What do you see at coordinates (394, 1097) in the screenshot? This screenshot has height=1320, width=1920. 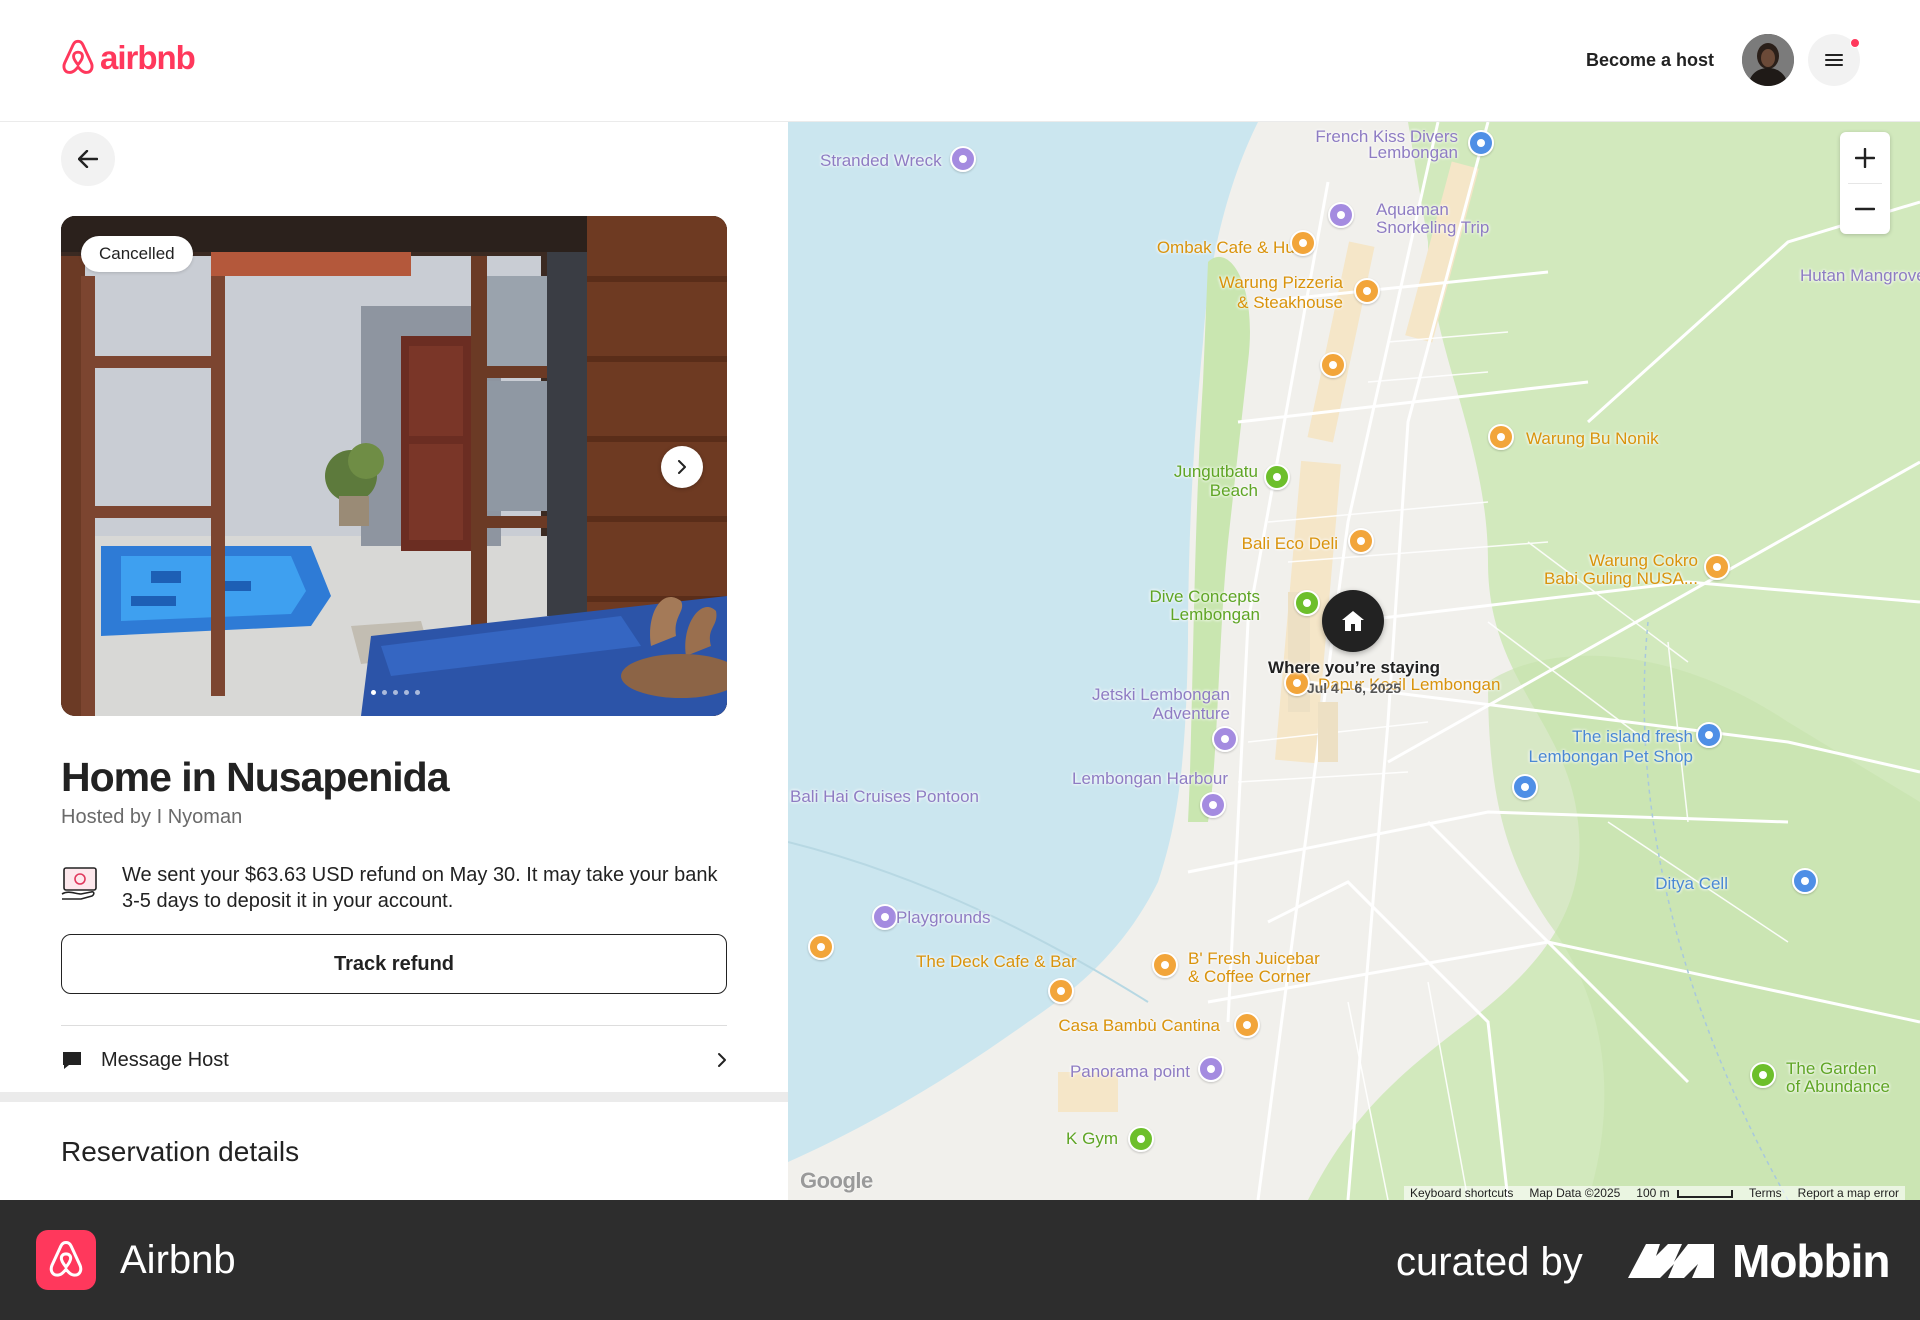 I see `section-divider` at bounding box center [394, 1097].